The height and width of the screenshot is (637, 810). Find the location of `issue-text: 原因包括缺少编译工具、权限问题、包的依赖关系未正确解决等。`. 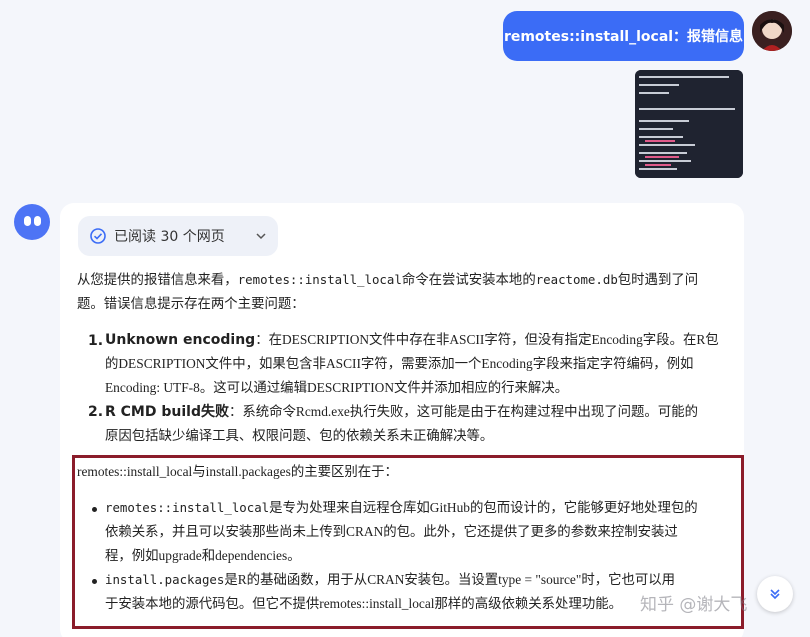

issue-text: 原因包括缺少编译工具、权限问题、包的依赖关系未正确解决等。 is located at coordinates (299, 435).